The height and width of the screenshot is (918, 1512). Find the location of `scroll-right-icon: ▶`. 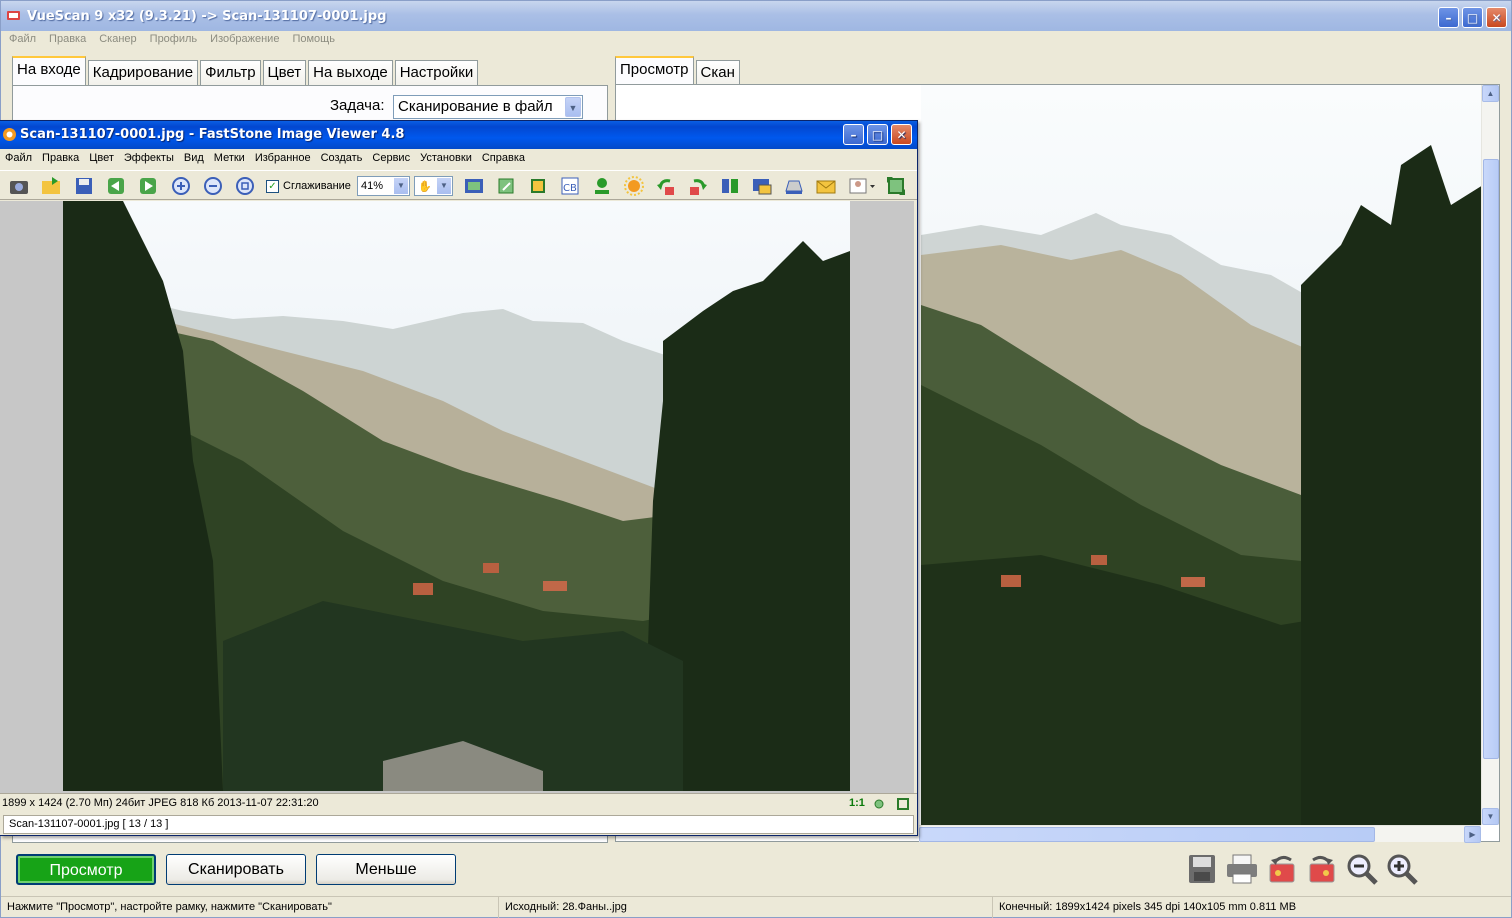

scroll-right-icon: ▶ is located at coordinates (1472, 834).